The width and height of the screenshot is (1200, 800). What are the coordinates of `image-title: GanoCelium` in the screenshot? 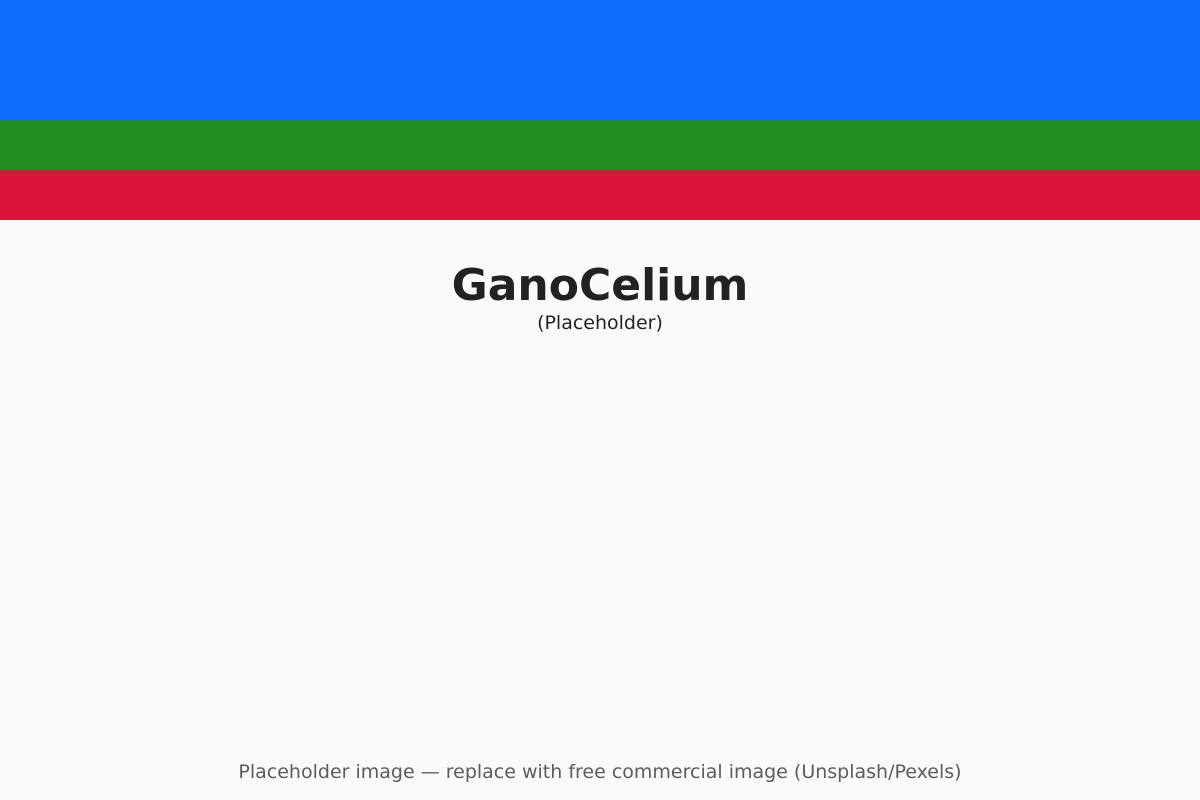 It's located at (600, 285).